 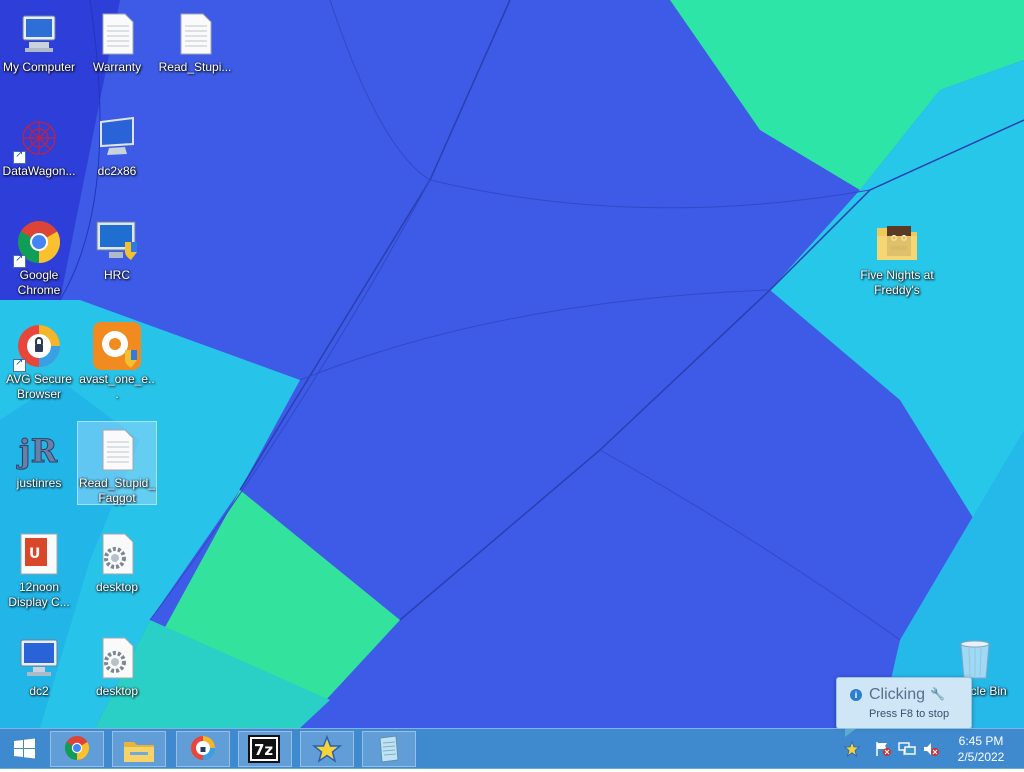 I want to click on start-button, so click(x=24, y=749).